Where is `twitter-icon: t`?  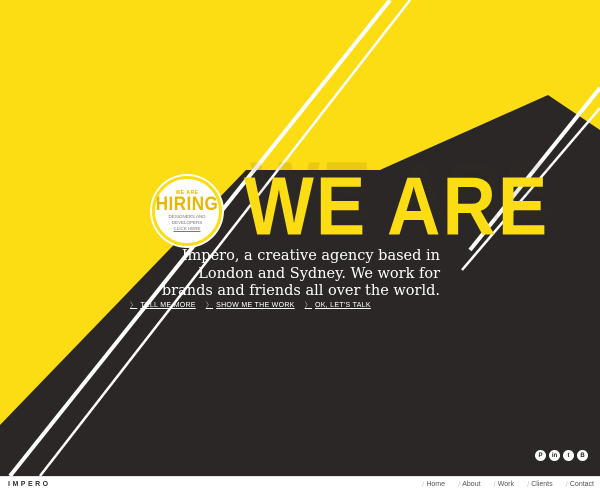 twitter-icon: t is located at coordinates (568, 455).